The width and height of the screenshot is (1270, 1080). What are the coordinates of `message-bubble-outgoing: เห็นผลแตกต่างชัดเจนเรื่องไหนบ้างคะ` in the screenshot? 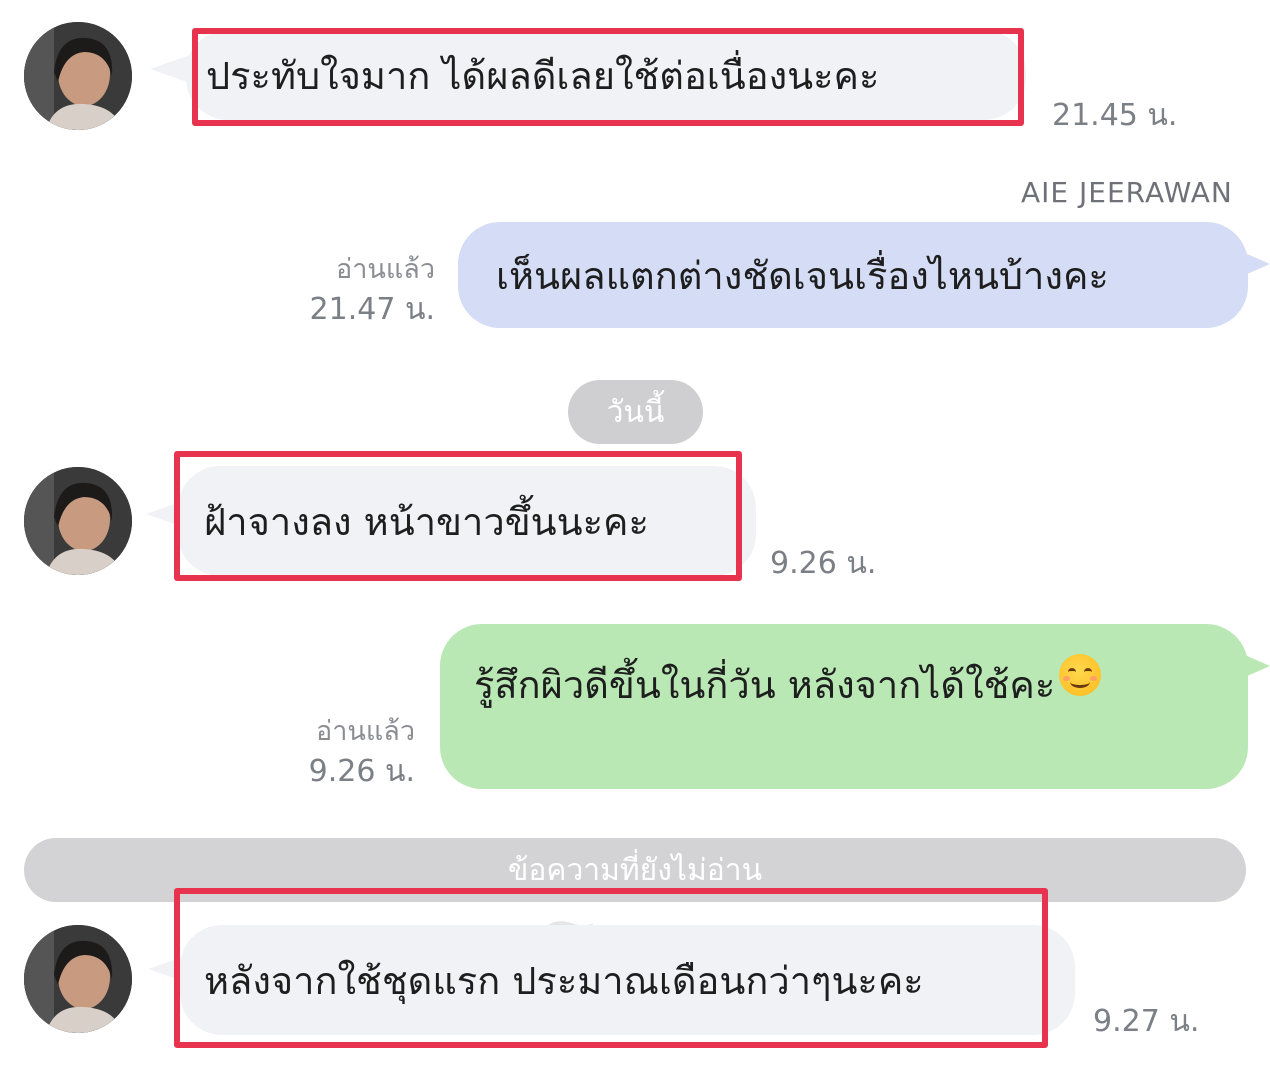 It's located at (853, 275).